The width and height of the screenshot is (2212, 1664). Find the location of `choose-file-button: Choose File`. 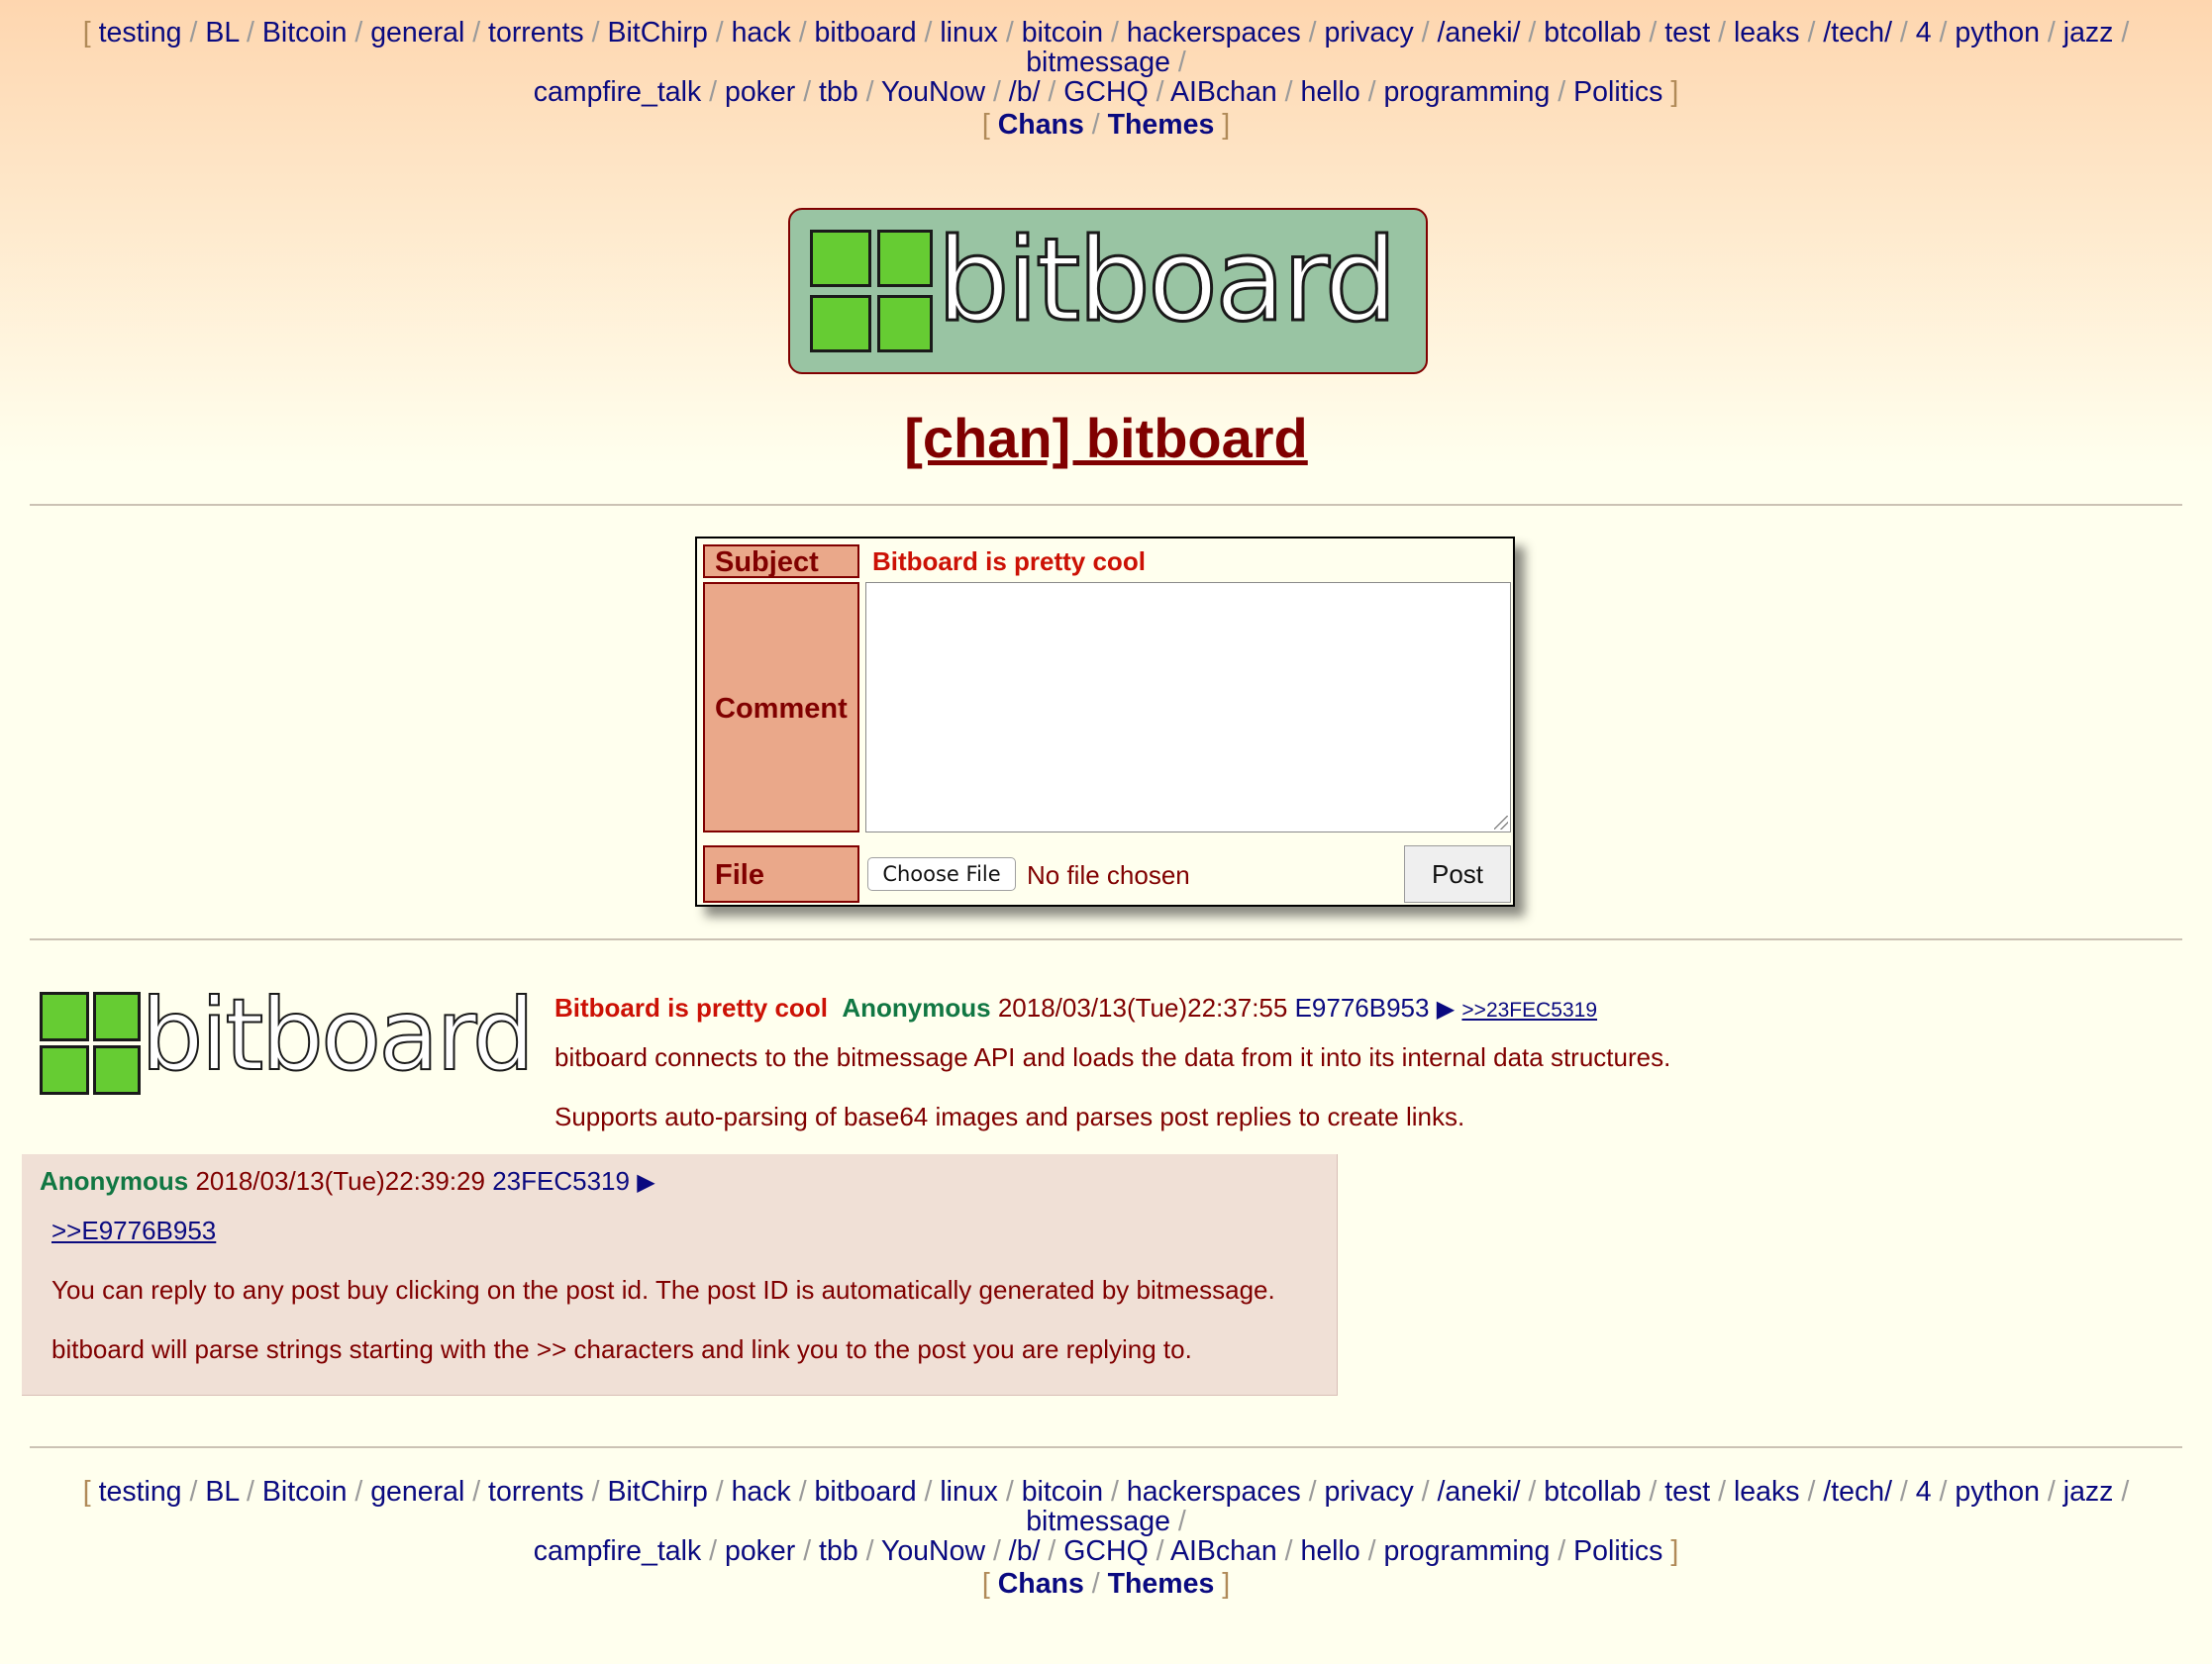

choose-file-button: Choose File is located at coordinates (941, 874).